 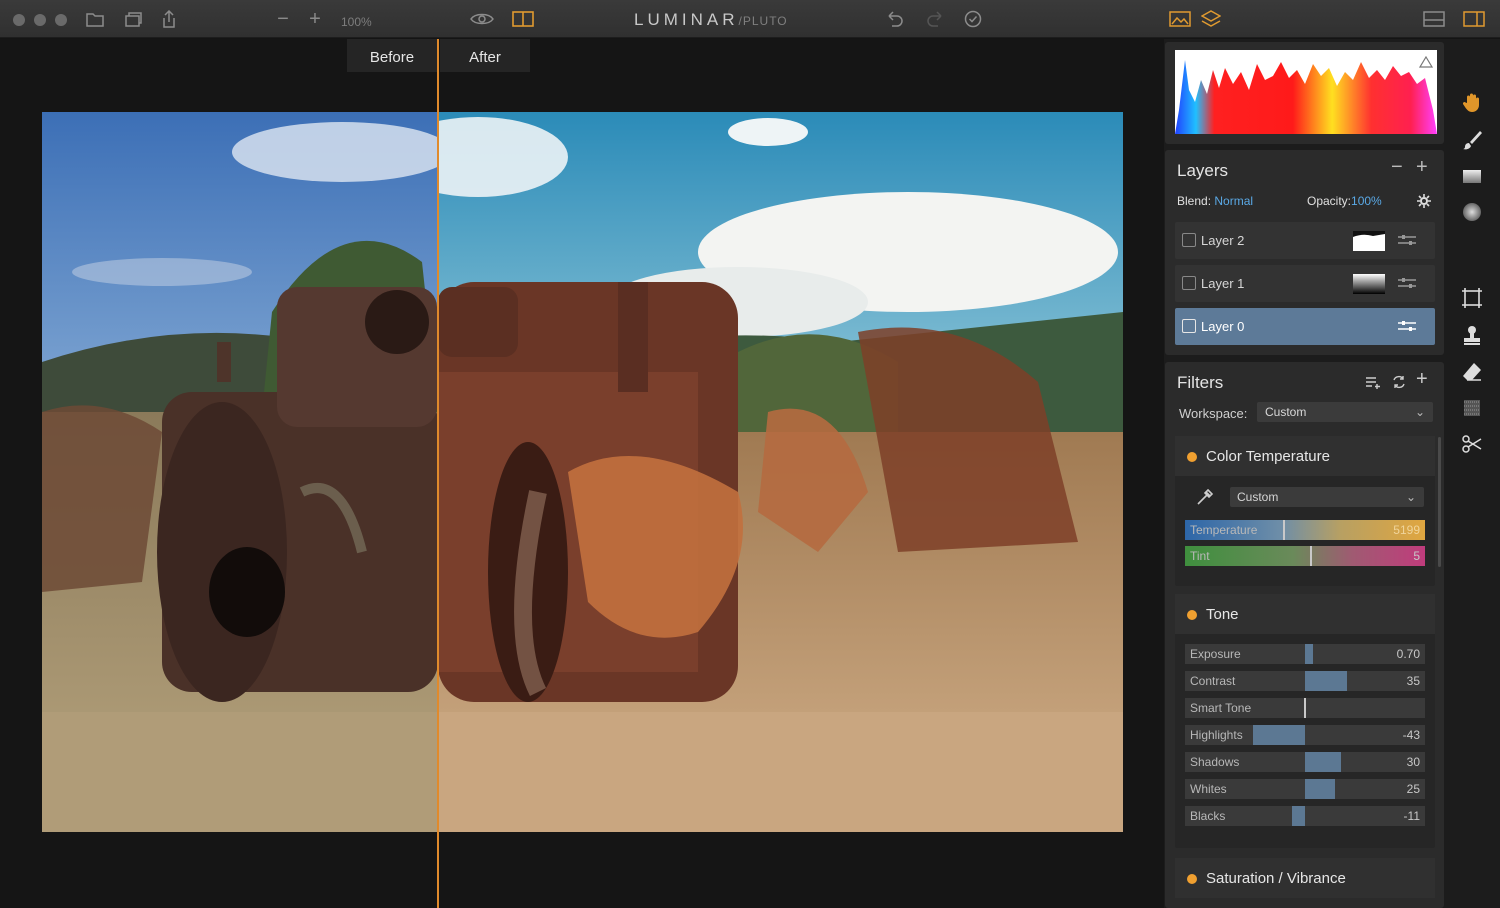 I want to click on preset-value: Custom, so click(x=1258, y=497).